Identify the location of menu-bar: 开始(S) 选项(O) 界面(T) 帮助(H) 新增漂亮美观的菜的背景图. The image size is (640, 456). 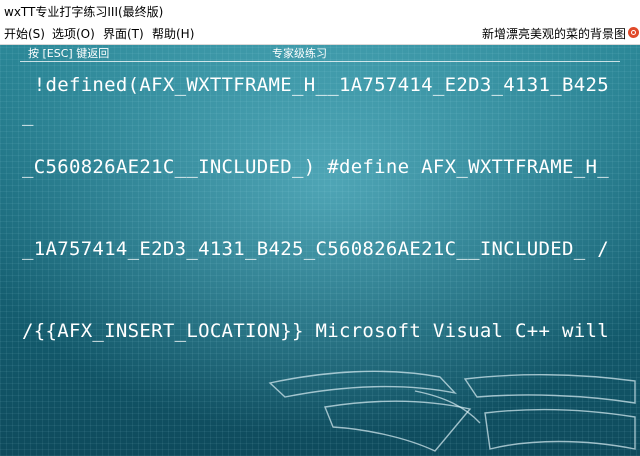
(320, 34).